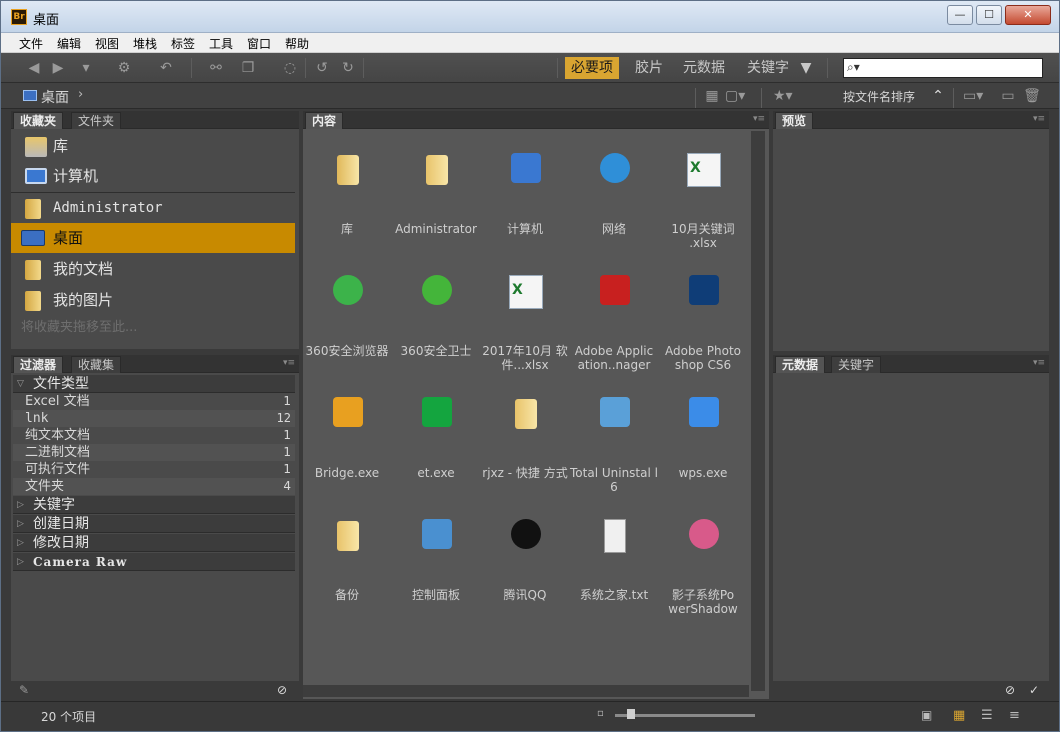 This screenshot has height=732, width=1060. I want to click on content-item: Adobe Photo shop CS6, so click(703, 314).